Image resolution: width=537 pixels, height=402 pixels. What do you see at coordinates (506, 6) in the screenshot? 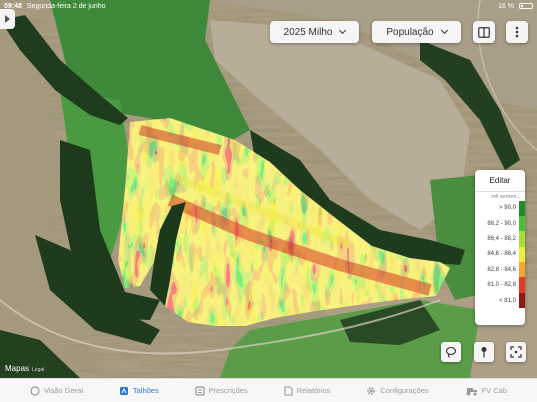
I see `battery-label: 16 %` at bounding box center [506, 6].